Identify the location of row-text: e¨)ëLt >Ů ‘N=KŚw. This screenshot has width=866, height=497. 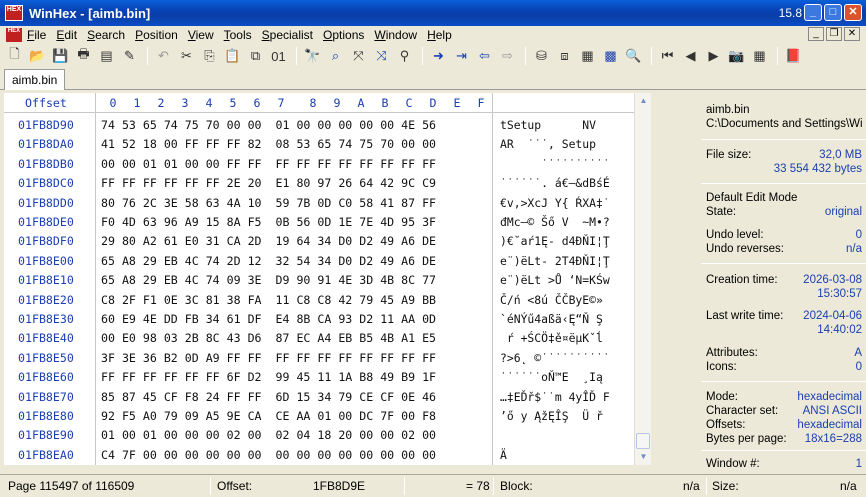
(555, 280).